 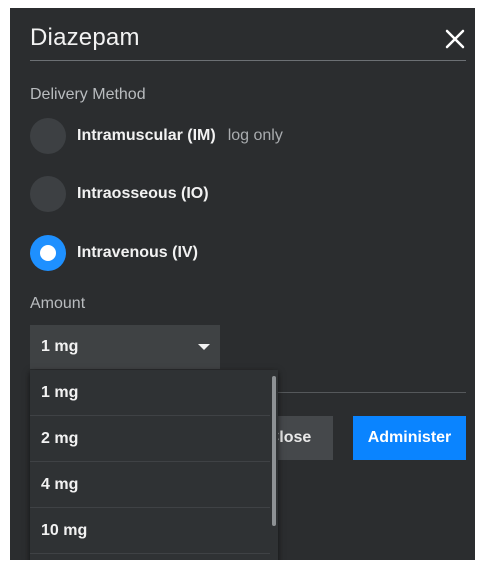 I want to click on dropdown-scrollbar, so click(x=274, y=465).